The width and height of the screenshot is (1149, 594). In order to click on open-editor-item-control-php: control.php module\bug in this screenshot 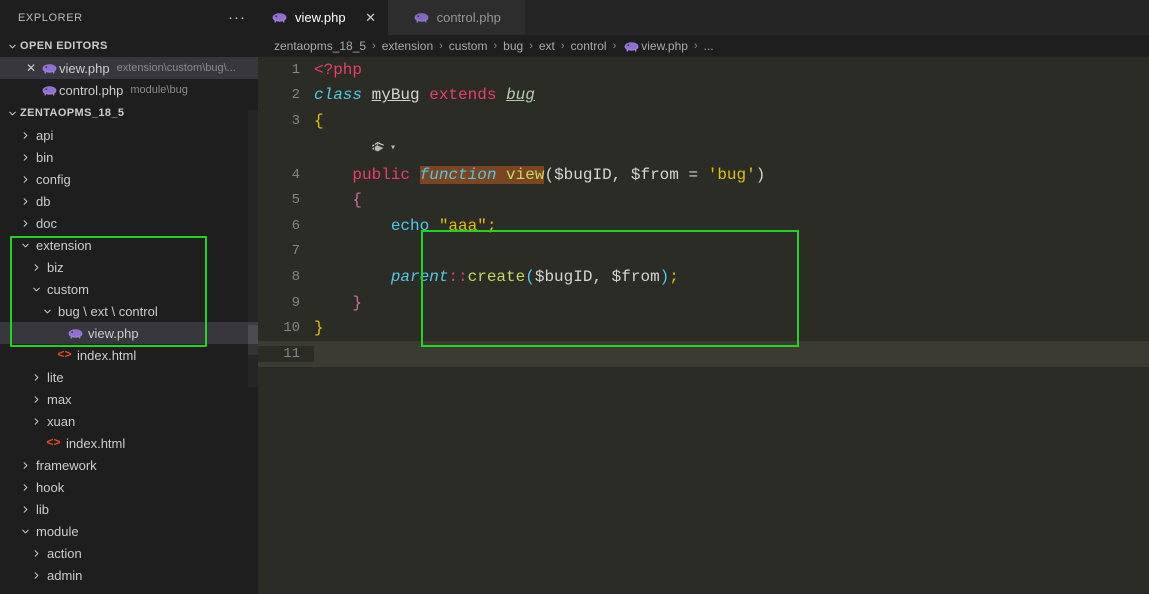, I will do `click(129, 90)`.